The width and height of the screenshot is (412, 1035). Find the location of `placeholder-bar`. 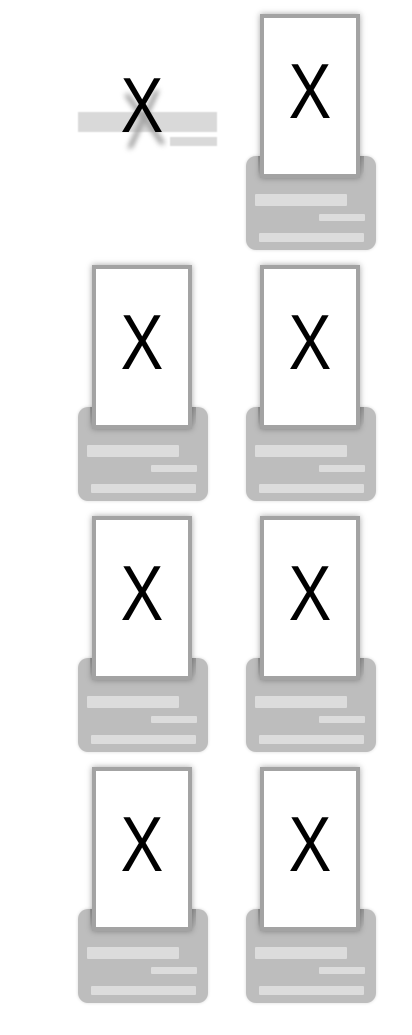

placeholder-bar is located at coordinates (193, 141).